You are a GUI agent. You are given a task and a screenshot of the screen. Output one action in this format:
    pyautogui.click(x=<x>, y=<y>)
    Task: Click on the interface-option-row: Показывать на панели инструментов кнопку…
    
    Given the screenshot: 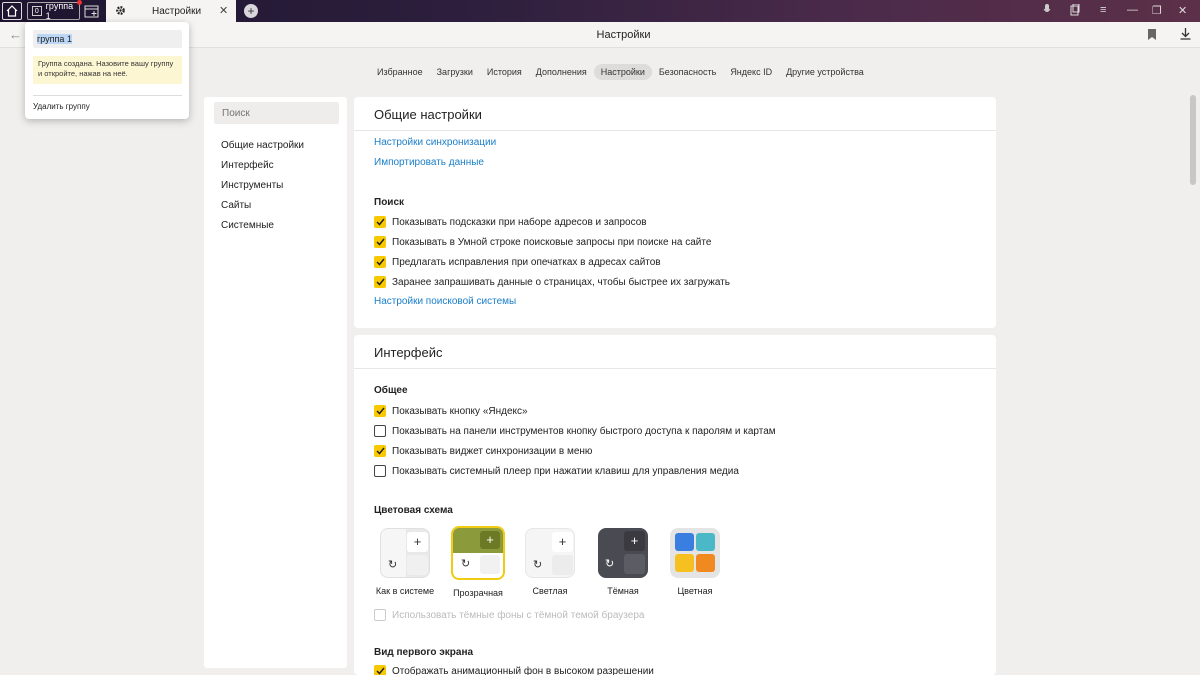 What is the action you would take?
    pyautogui.click(x=575, y=431)
    